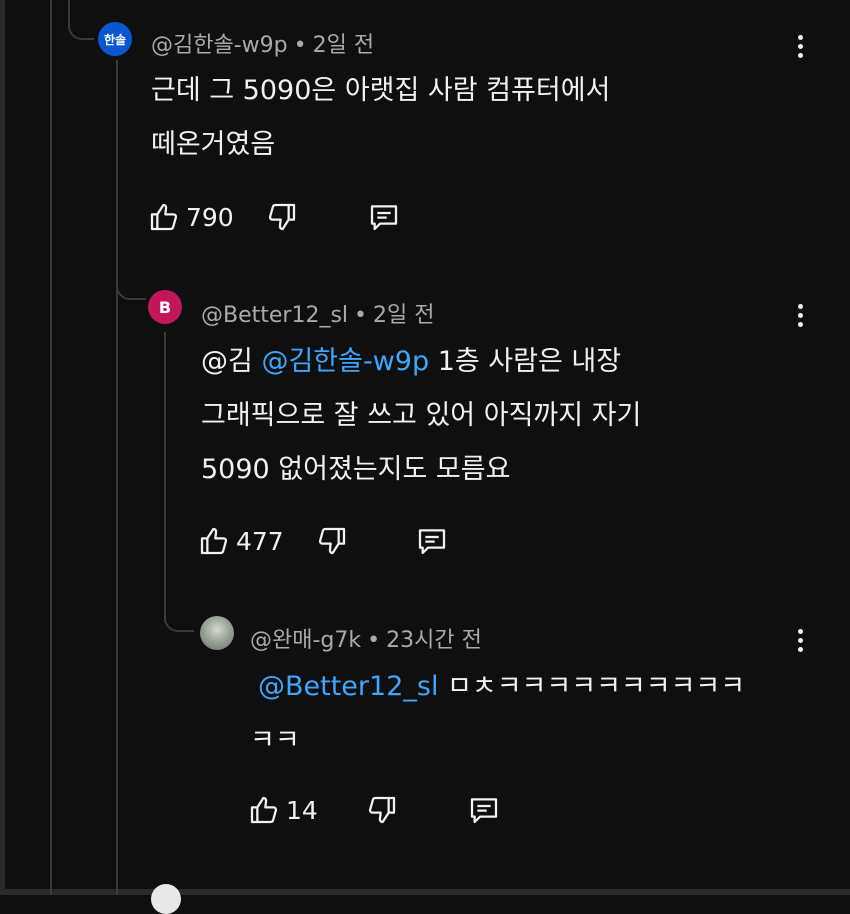 The width and height of the screenshot is (850, 914). What do you see at coordinates (210, 217) in the screenshot?
I see `like-count: 790` at bounding box center [210, 217].